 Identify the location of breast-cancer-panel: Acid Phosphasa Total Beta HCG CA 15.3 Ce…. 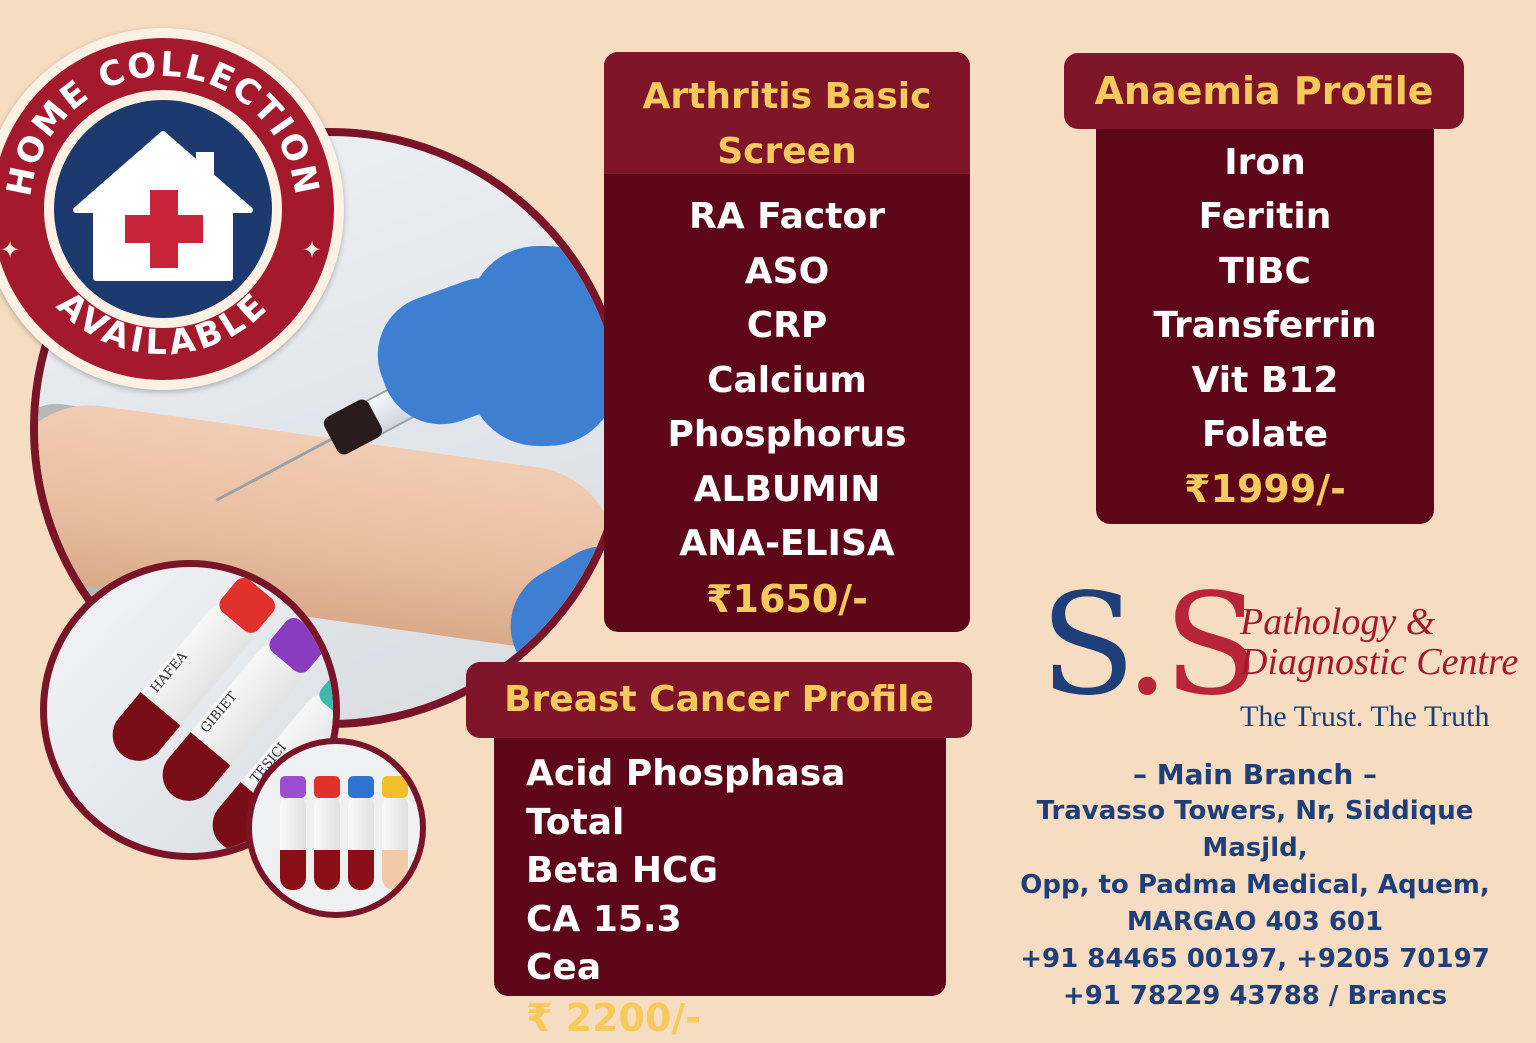
(720, 876).